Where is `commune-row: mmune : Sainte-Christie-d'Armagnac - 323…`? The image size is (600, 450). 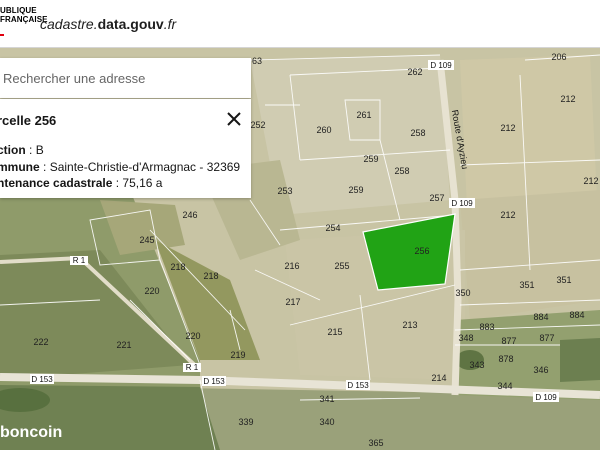
commune-row: mmune : Sainte-Christie-d'Armagnac - 323… is located at coordinates (120, 167).